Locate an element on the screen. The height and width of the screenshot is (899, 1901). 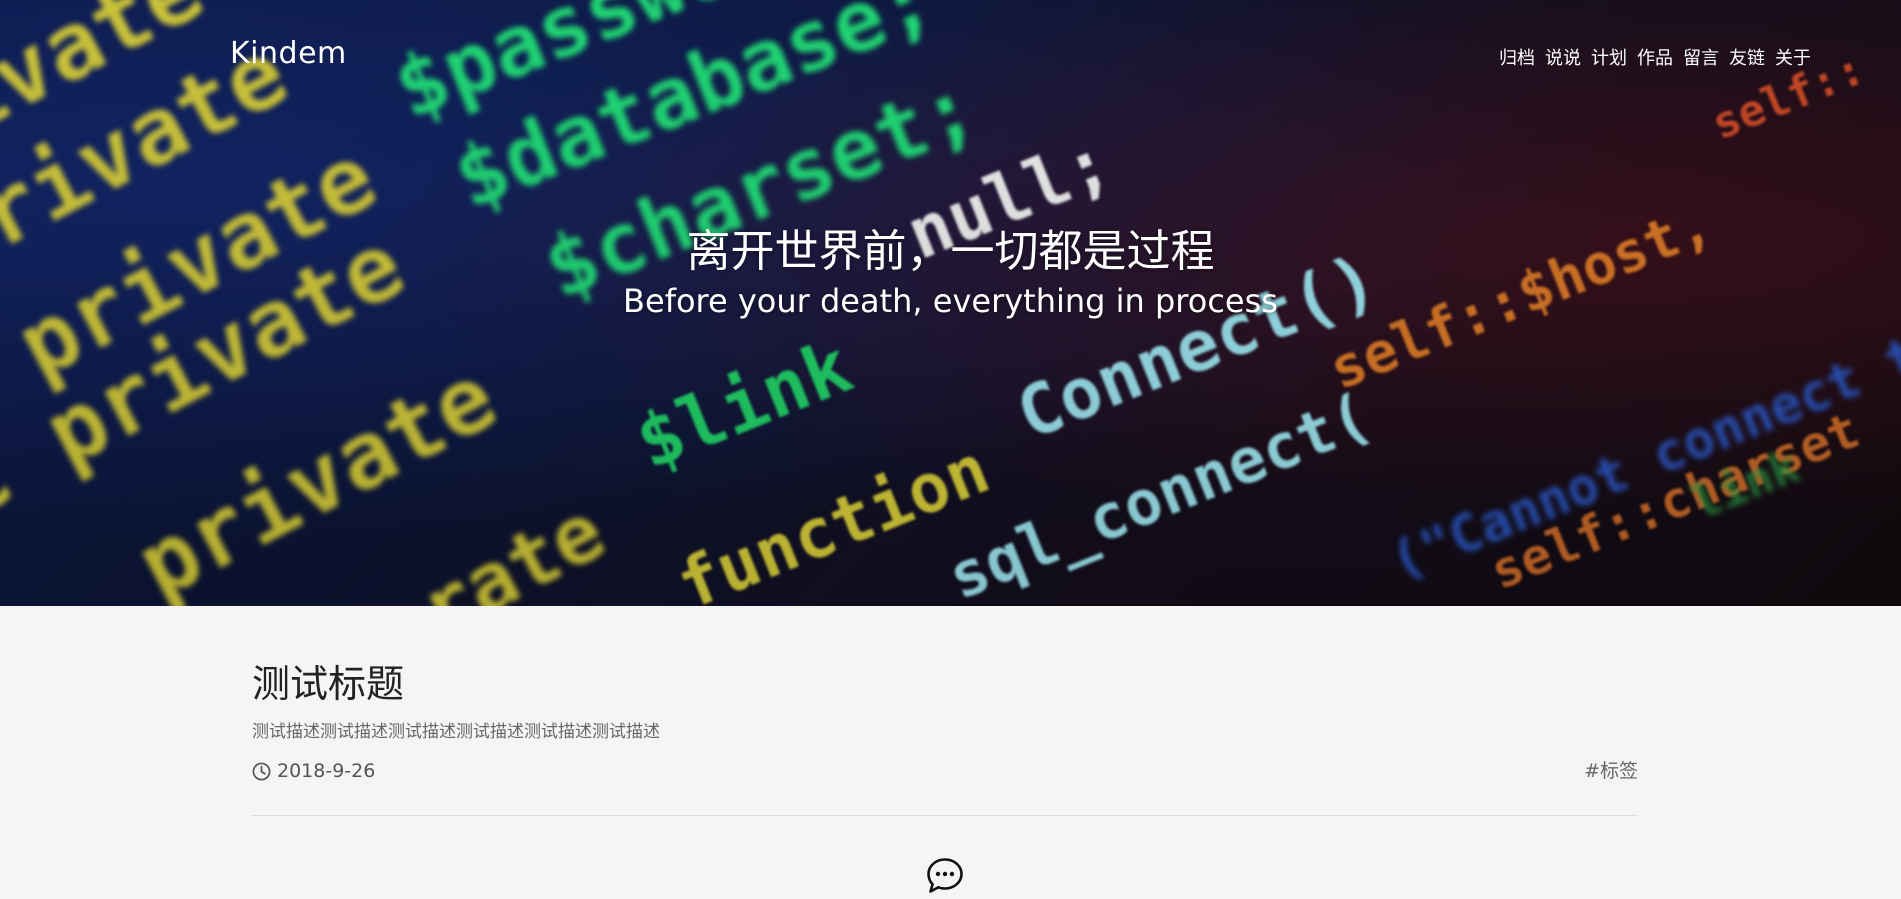
main-nav: 归档 说说 计划 作品 留言 友链 关于 is located at coordinates (1655, 57).